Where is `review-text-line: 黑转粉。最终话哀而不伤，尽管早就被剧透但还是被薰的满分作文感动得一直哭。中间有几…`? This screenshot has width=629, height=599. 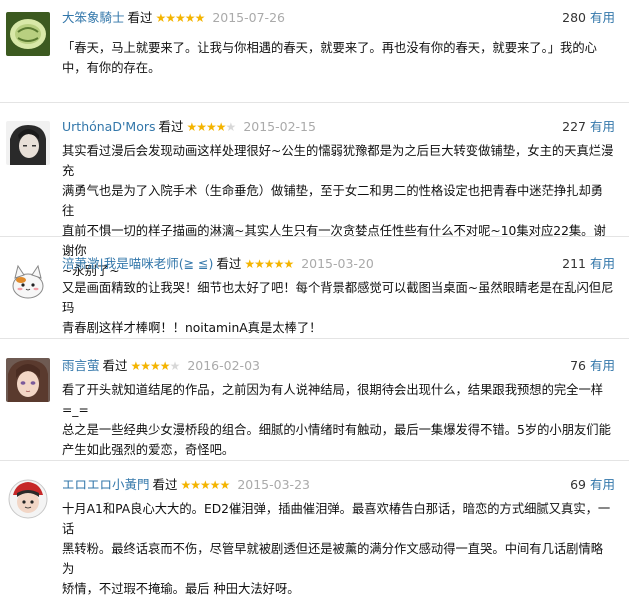
review-text-line: 黑转粉。最终话哀而不伤，尽管早就被剧透但还是被薰的满分作文感动得一直哭。中间有几… is located at coordinates (333, 559).